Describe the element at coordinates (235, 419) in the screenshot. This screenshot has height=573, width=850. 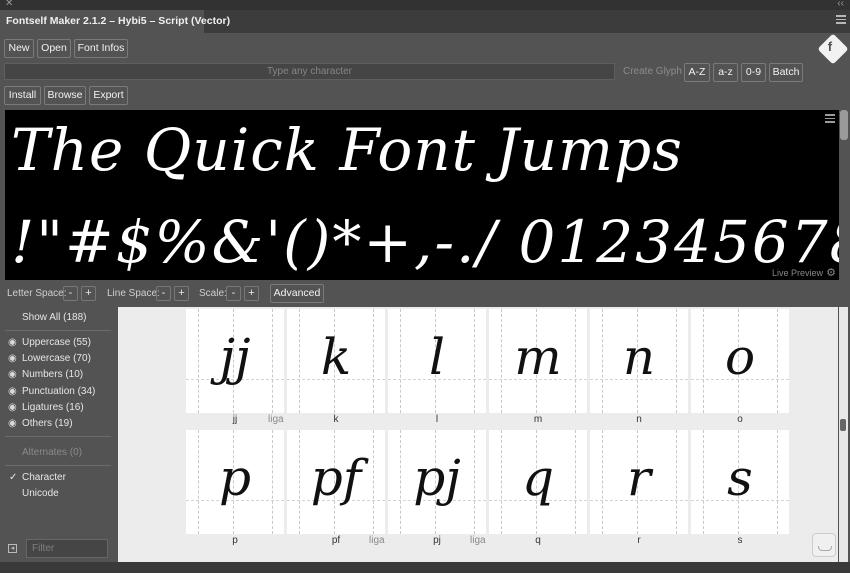
I see `glyph-name-label: jj` at that location.